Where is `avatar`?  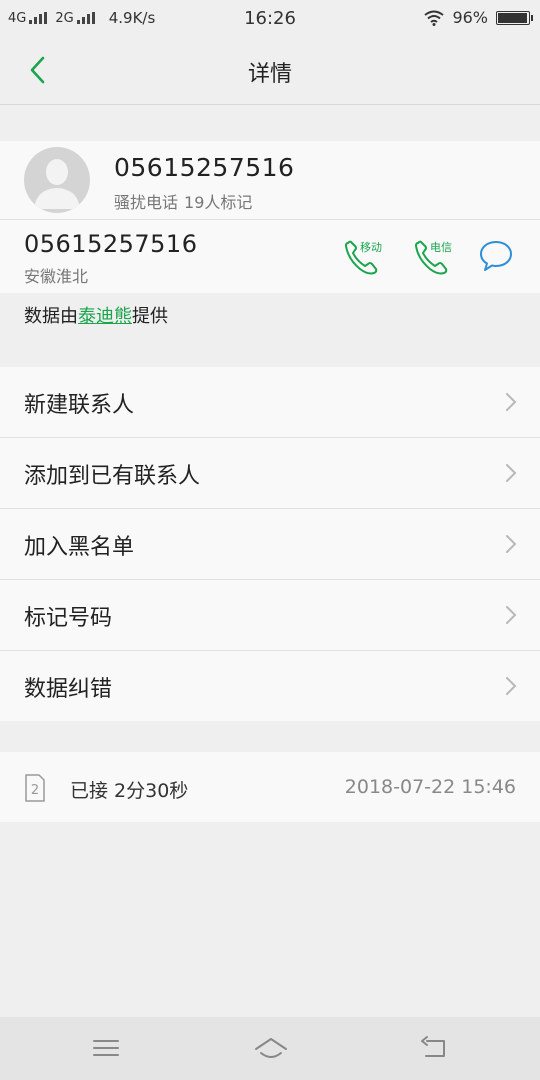
avatar is located at coordinates (57, 180).